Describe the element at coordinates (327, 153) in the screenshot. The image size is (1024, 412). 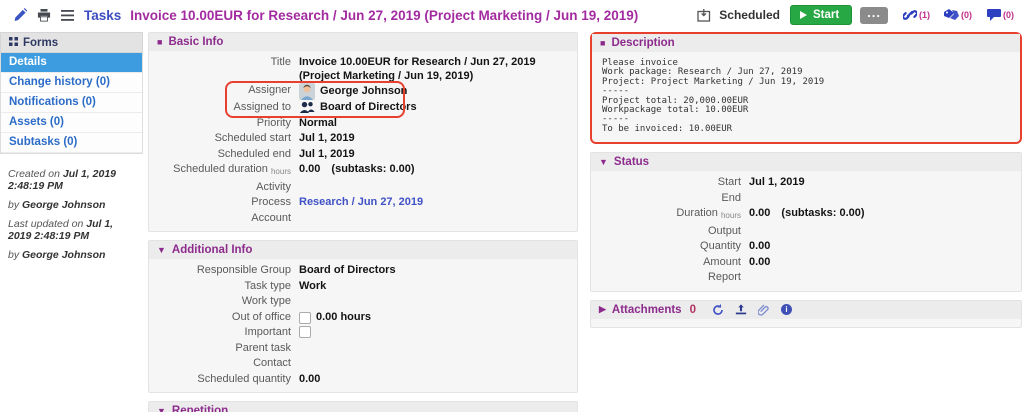
I see `scheduled-end-value: Jul 1, 2019` at that location.